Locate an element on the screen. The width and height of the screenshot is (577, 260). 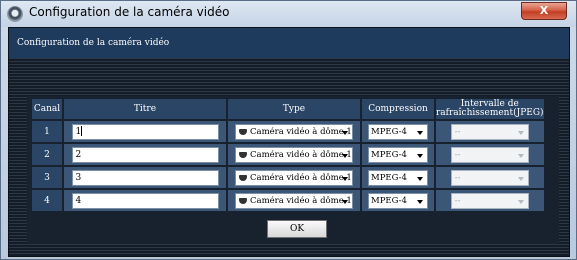
table-row: 1 1 Caméra vidéo à dôme 1 MPEG-4 -- is located at coordinates (288, 131).